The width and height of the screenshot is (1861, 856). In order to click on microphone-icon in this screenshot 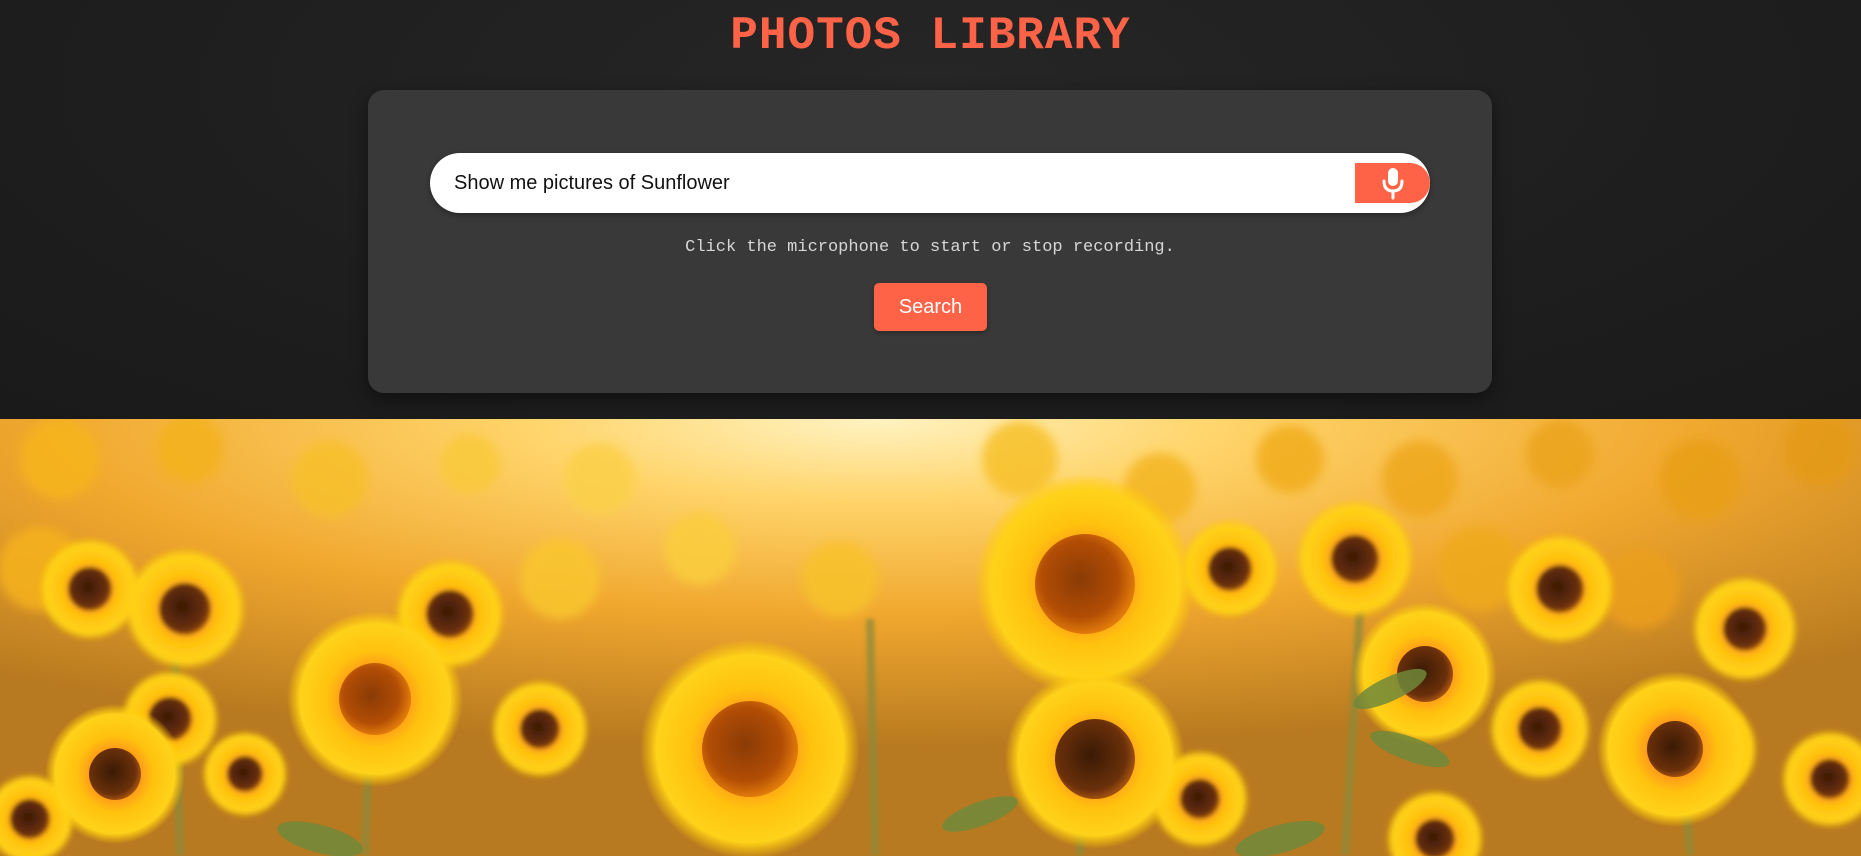, I will do `click(1392, 184)`.